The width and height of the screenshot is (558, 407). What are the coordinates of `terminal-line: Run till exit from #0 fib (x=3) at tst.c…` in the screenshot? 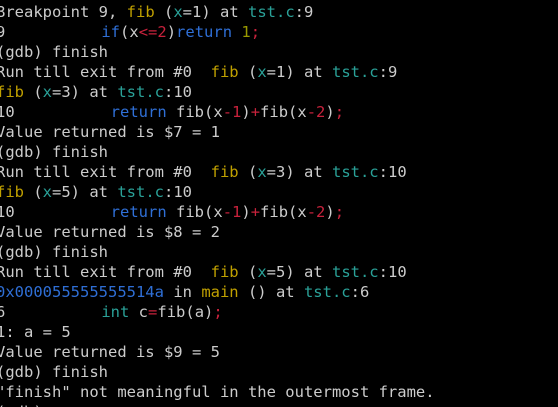 It's located at (279, 172).